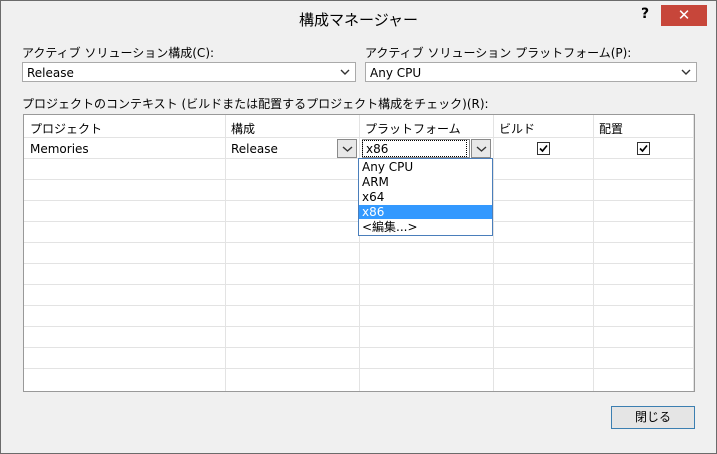  Describe the element at coordinates (254, 149) in the screenshot. I see `config-cell-value: Release` at that location.